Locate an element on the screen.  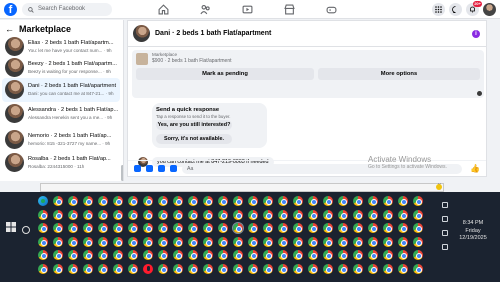
mark-as-pending-button: Mark as pending is located at coordinates (225, 74).